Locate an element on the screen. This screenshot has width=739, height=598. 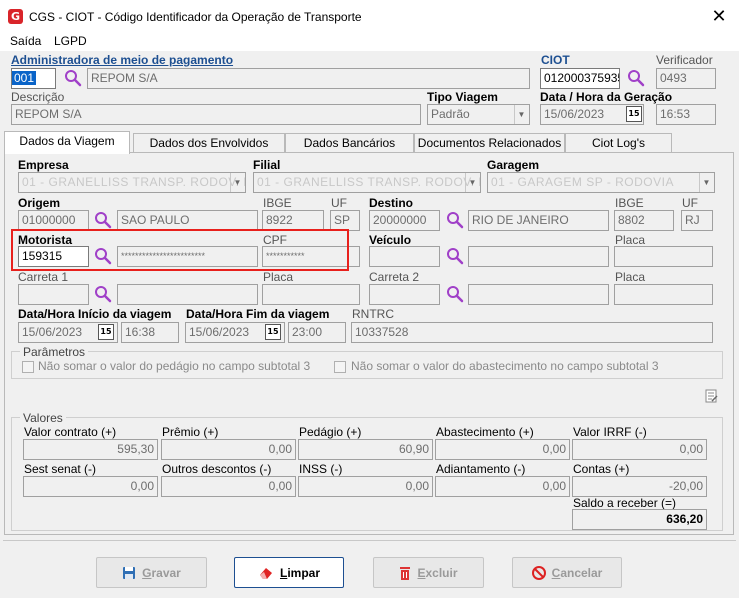
abastecimento-label: Abastecimento (+) is located at coordinates (485, 432).